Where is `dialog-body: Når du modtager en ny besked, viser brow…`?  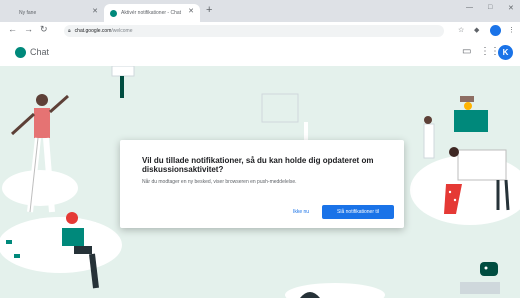
dialog-body: Når du modtager en ny besked, viser brow… is located at coordinates (219, 182).